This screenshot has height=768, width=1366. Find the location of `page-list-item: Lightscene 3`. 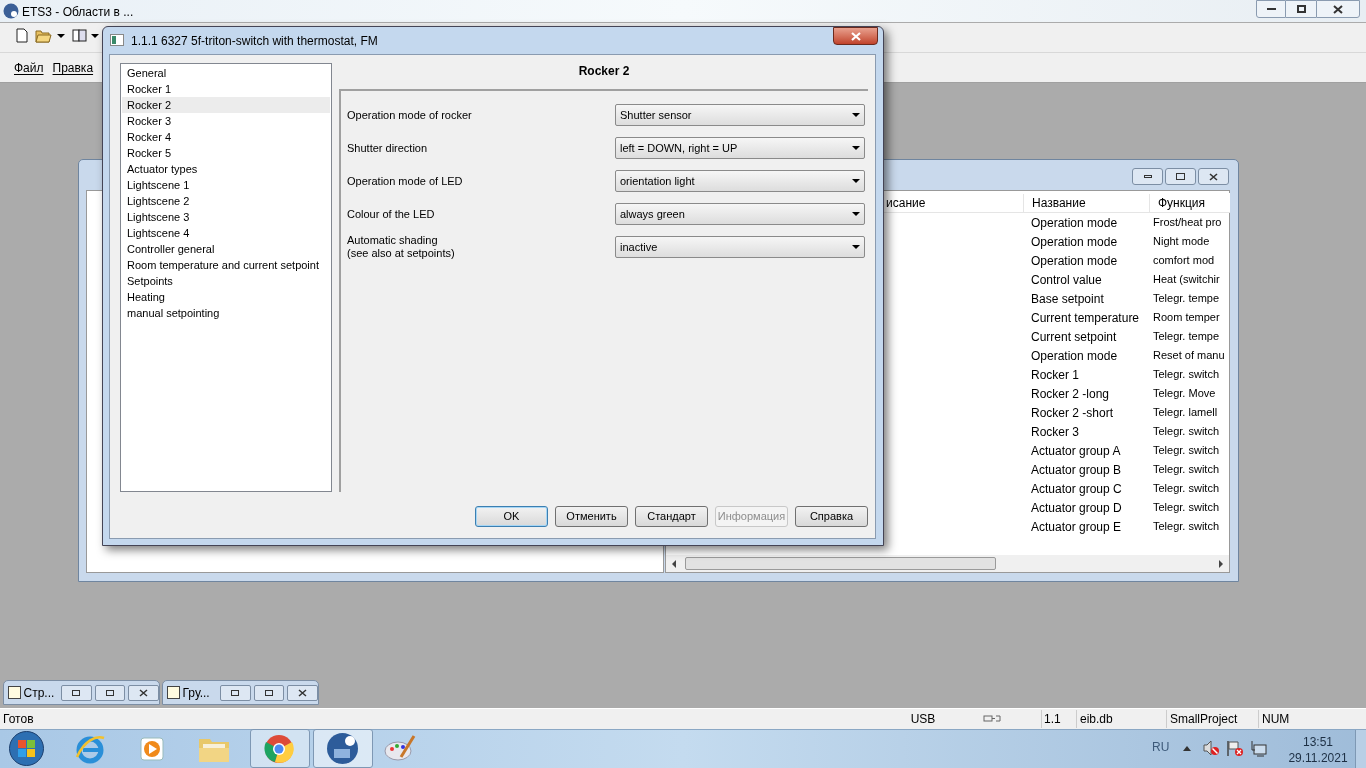

page-list-item: Lightscene 3 is located at coordinates (226, 217).